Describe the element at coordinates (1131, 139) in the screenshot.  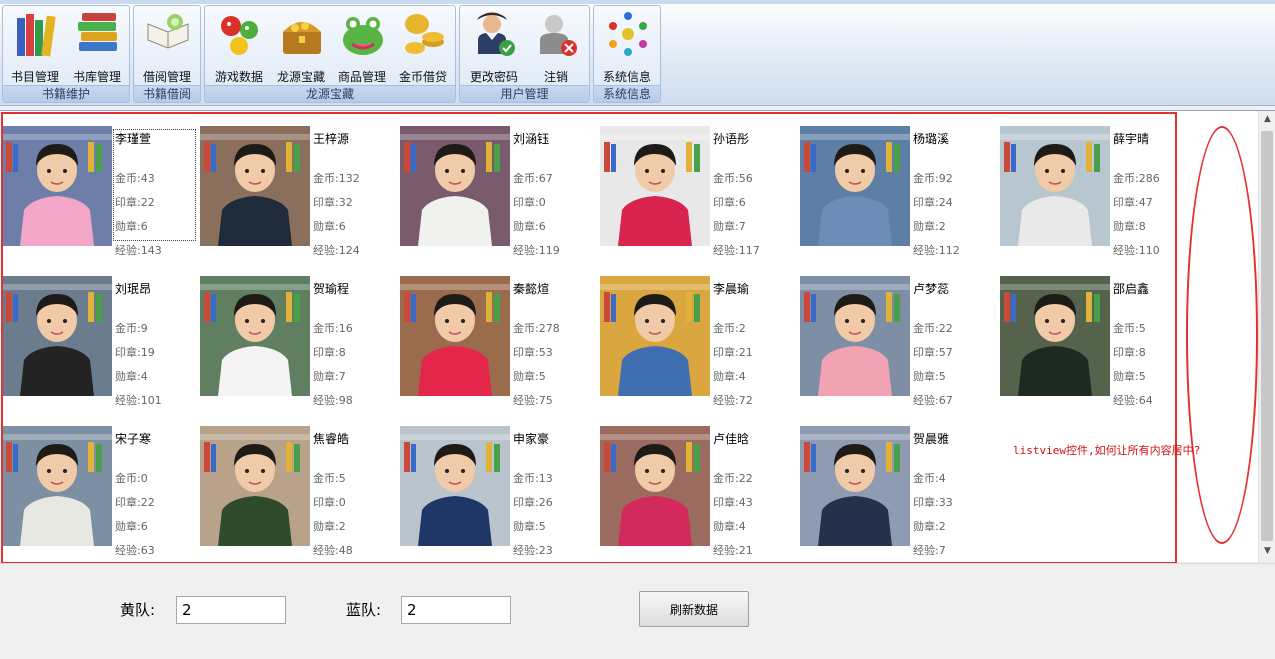
I see `student-name: 薛宇晴` at that location.